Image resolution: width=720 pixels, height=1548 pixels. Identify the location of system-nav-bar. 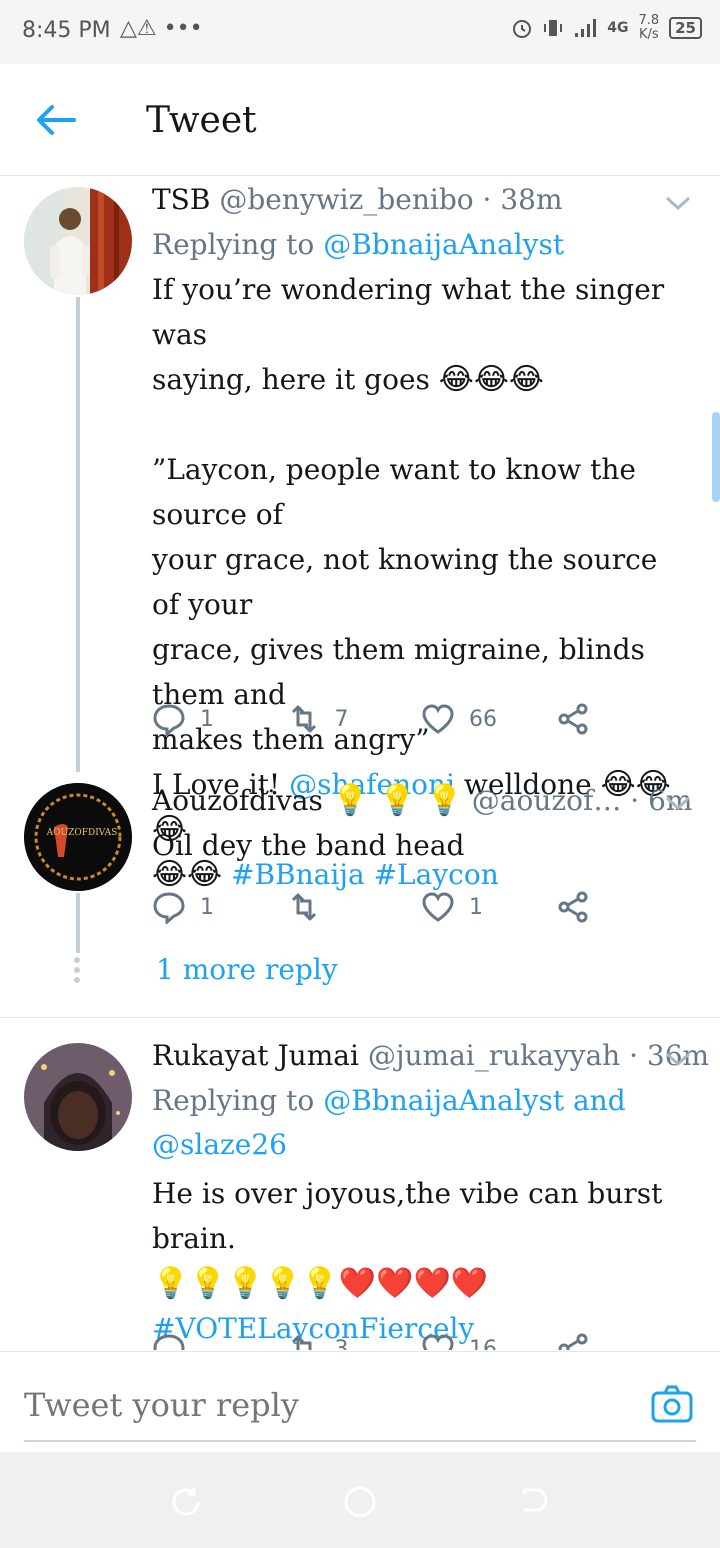
(360, 1500).